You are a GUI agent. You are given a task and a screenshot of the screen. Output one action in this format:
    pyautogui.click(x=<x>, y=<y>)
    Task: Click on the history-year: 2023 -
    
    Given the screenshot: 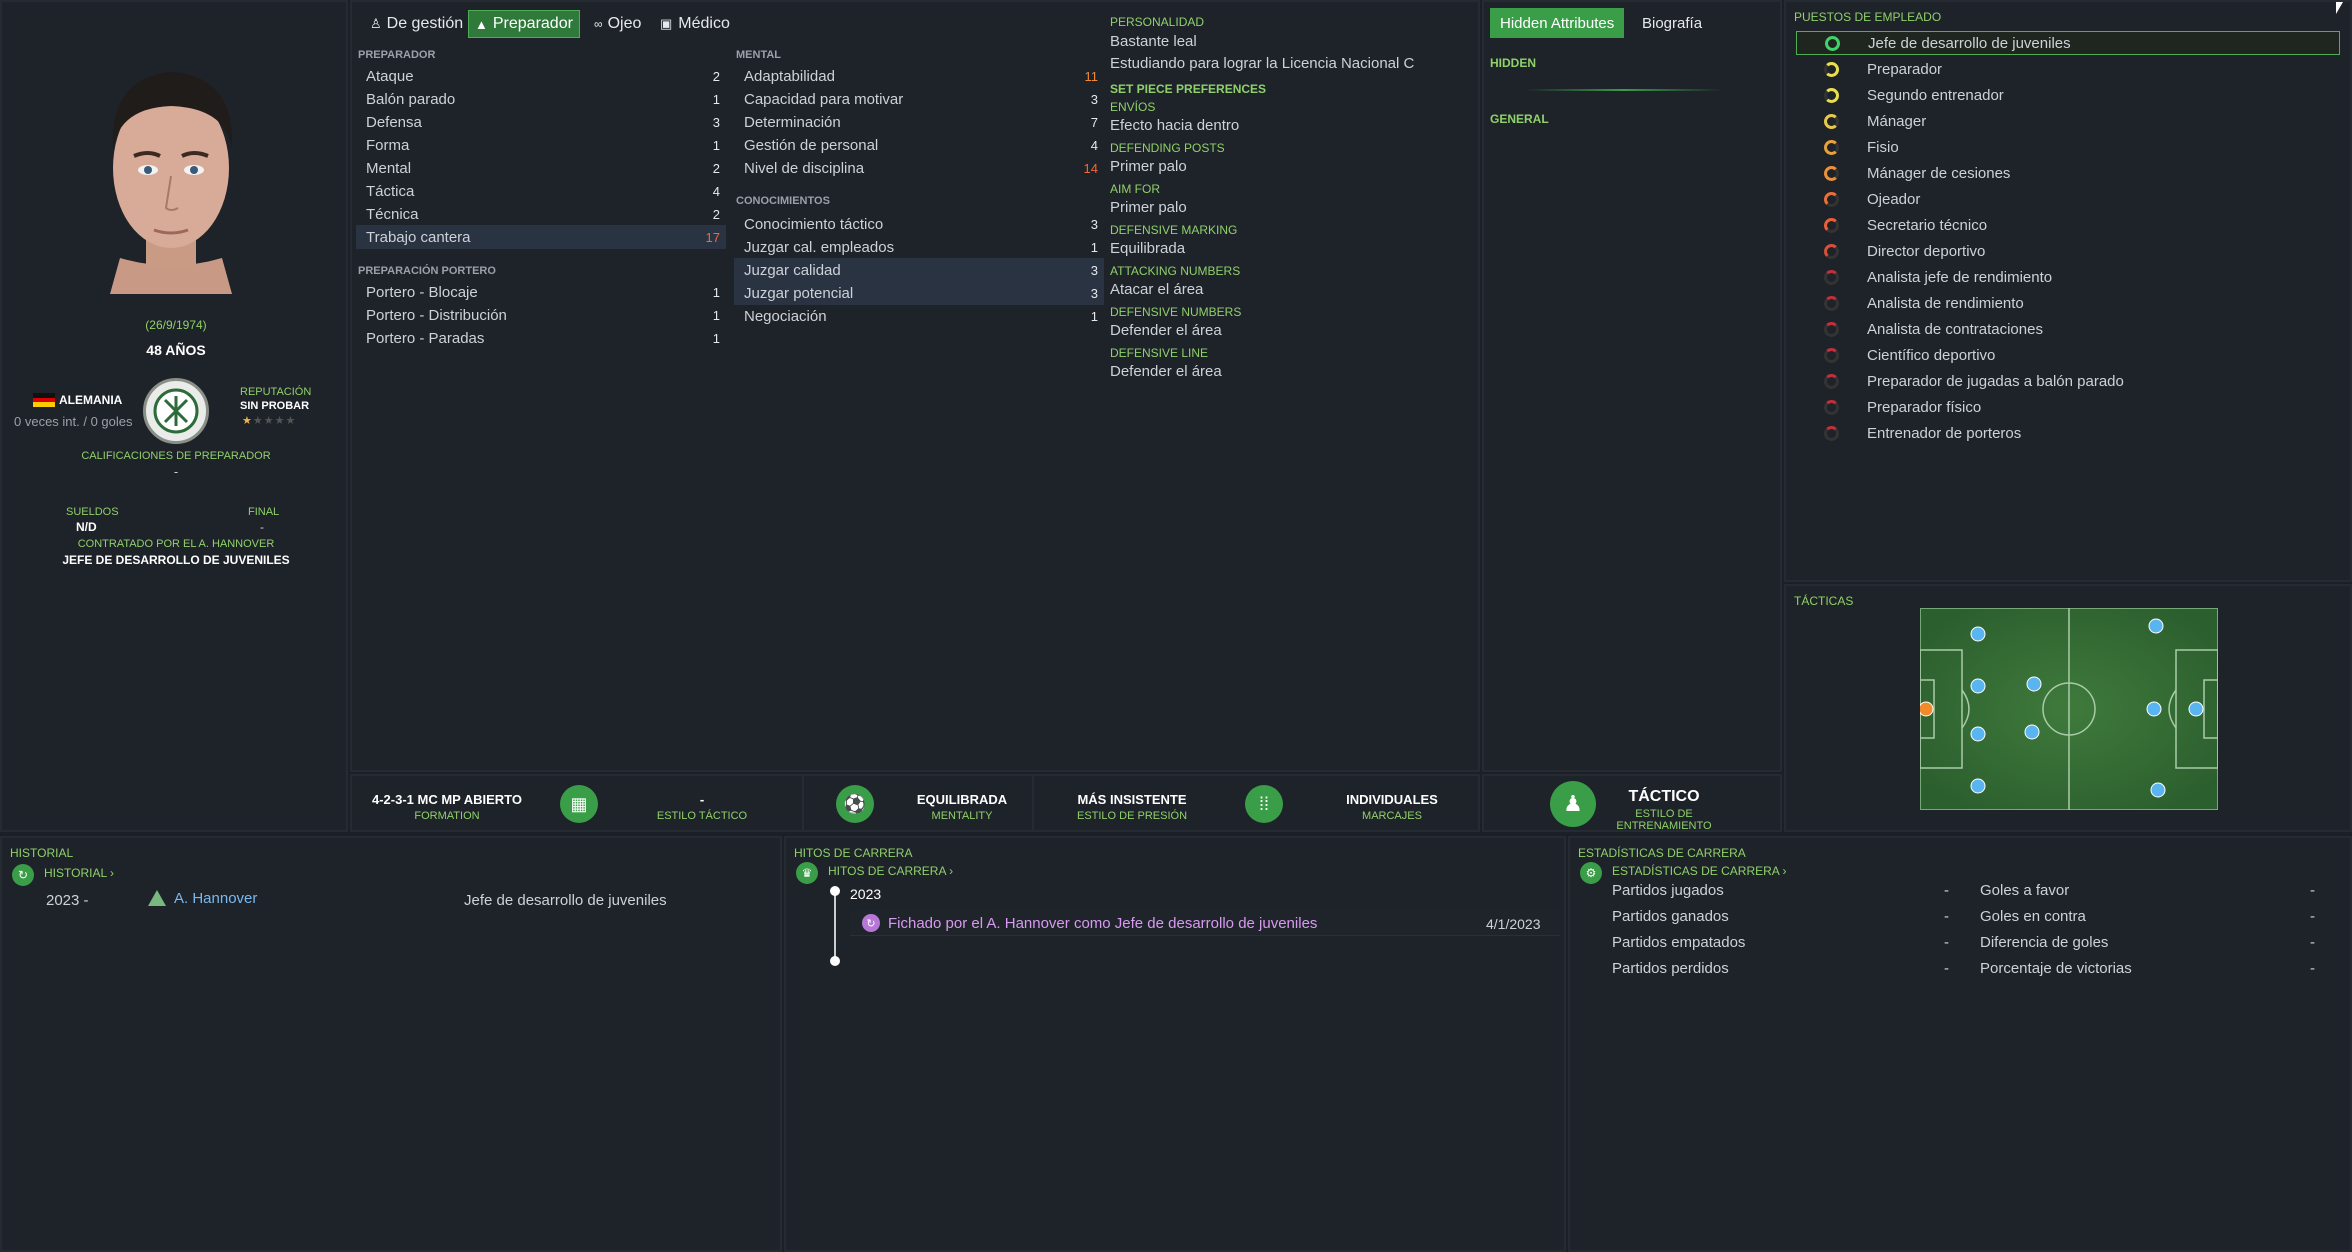 What is the action you would take?
    pyautogui.click(x=67, y=900)
    